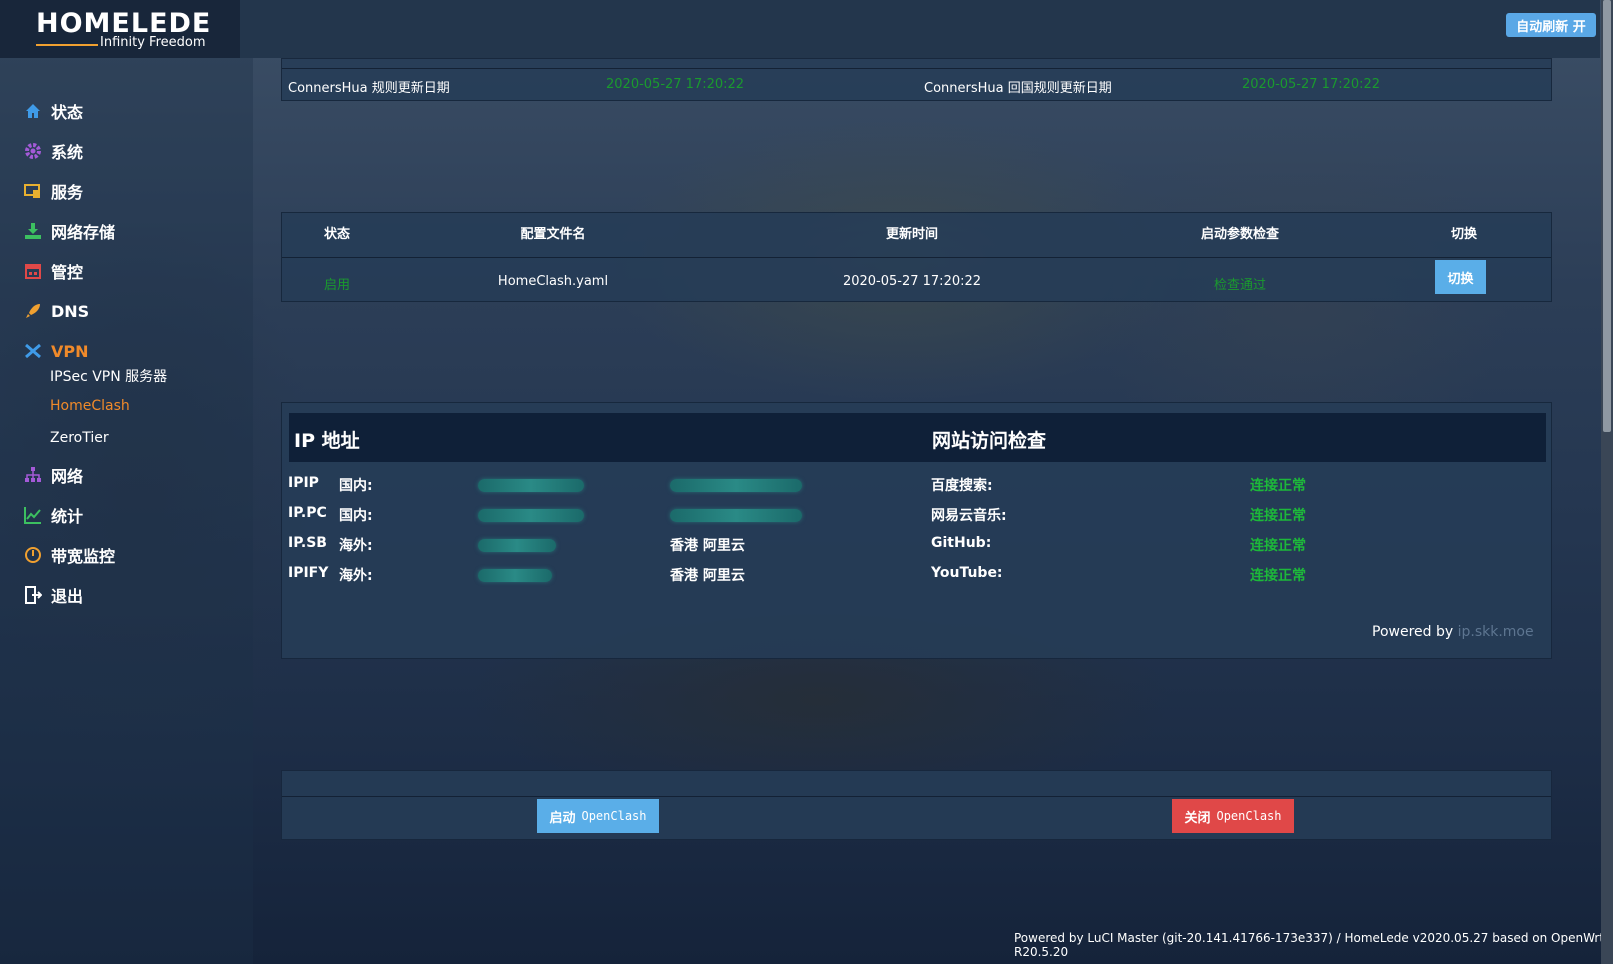 The height and width of the screenshot is (964, 1613). Describe the element at coordinates (912, 281) in the screenshot. I see `config-update-time: 2020-05-27 17:20:22` at that location.